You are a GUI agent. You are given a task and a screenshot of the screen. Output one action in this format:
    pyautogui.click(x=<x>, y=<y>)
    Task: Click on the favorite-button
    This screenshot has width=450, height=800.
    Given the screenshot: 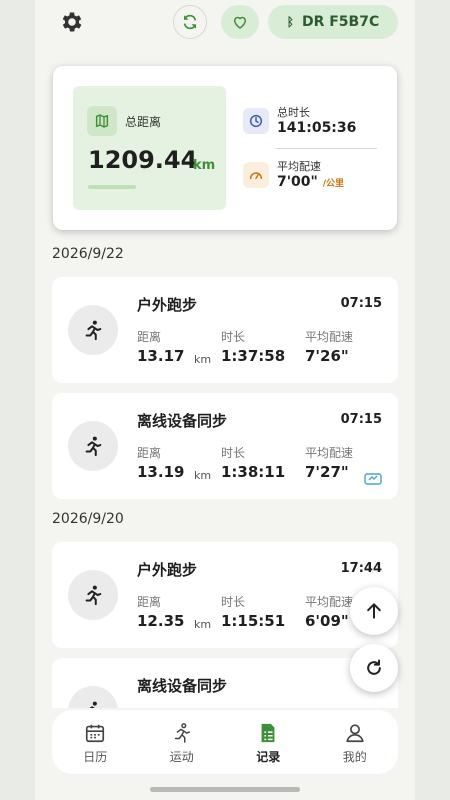 What is the action you would take?
    pyautogui.click(x=240, y=22)
    